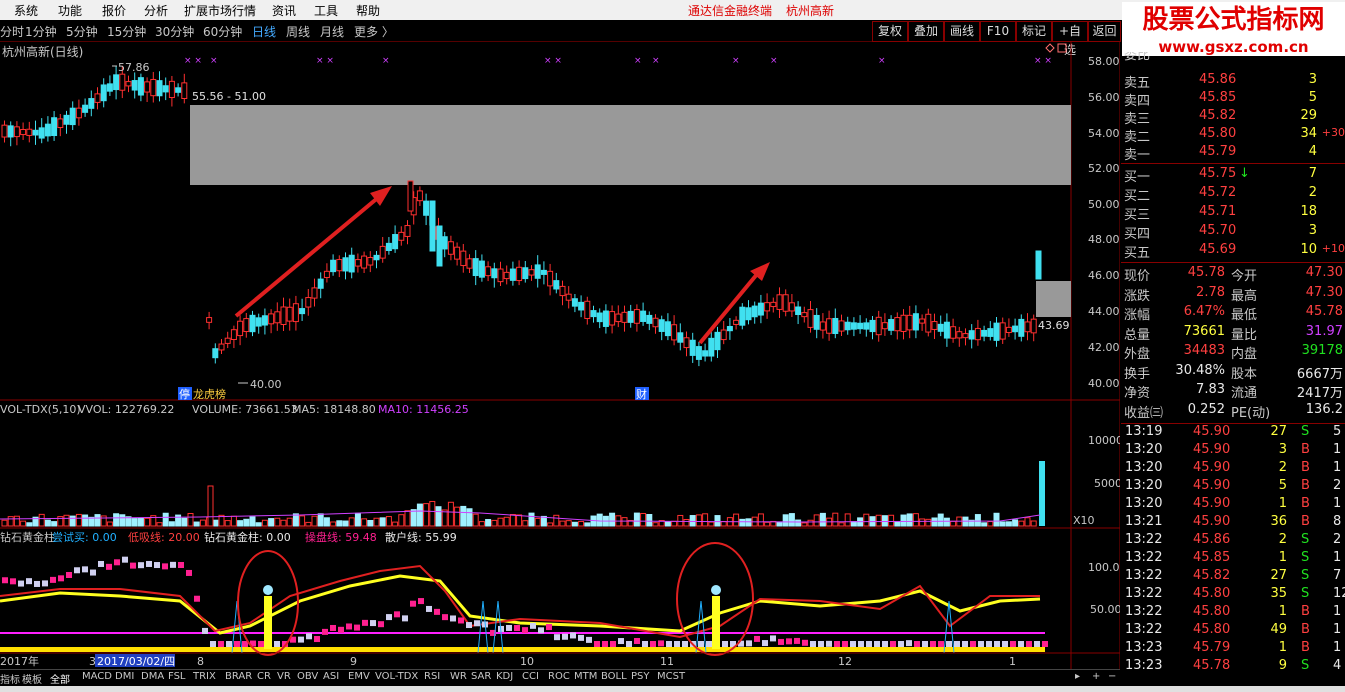 The image size is (1345, 692). I want to click on tab-dma: DMA, so click(152, 676).